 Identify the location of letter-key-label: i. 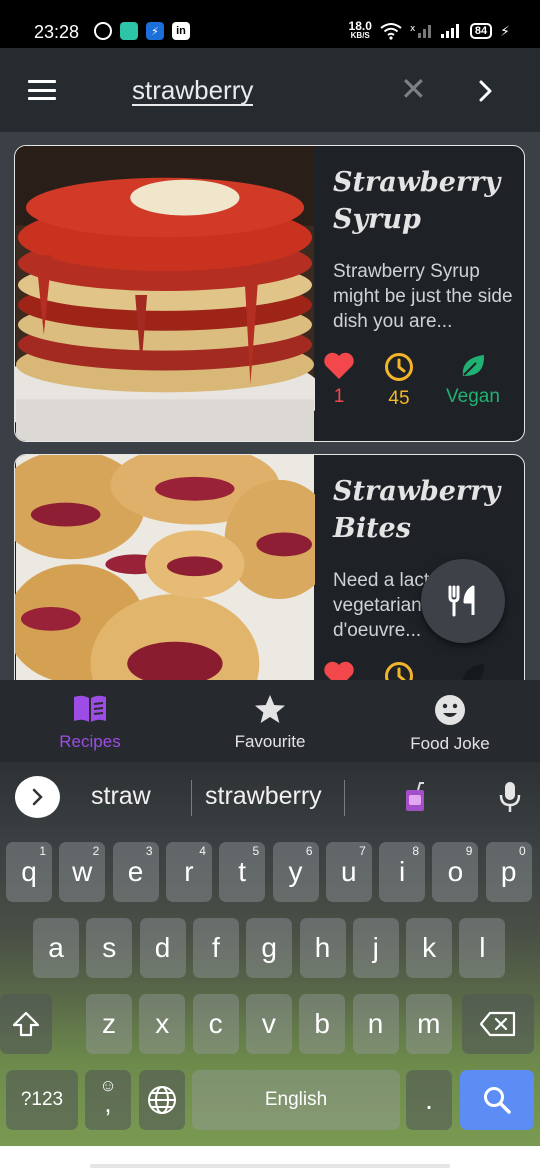
(402, 871).